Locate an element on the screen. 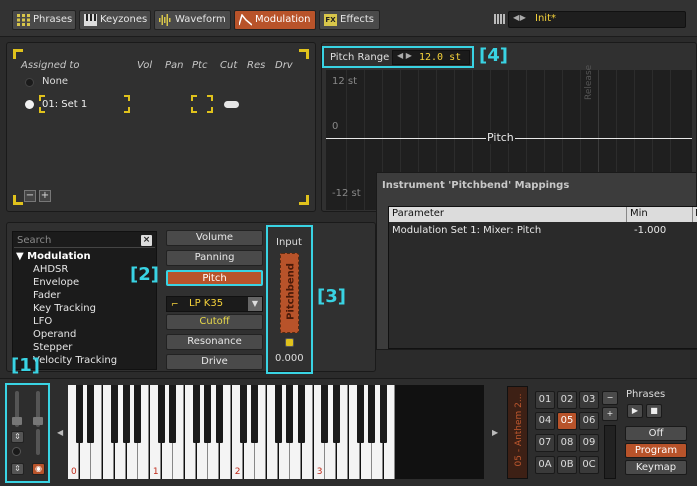  play-phrase-button: ▶ is located at coordinates (635, 411).